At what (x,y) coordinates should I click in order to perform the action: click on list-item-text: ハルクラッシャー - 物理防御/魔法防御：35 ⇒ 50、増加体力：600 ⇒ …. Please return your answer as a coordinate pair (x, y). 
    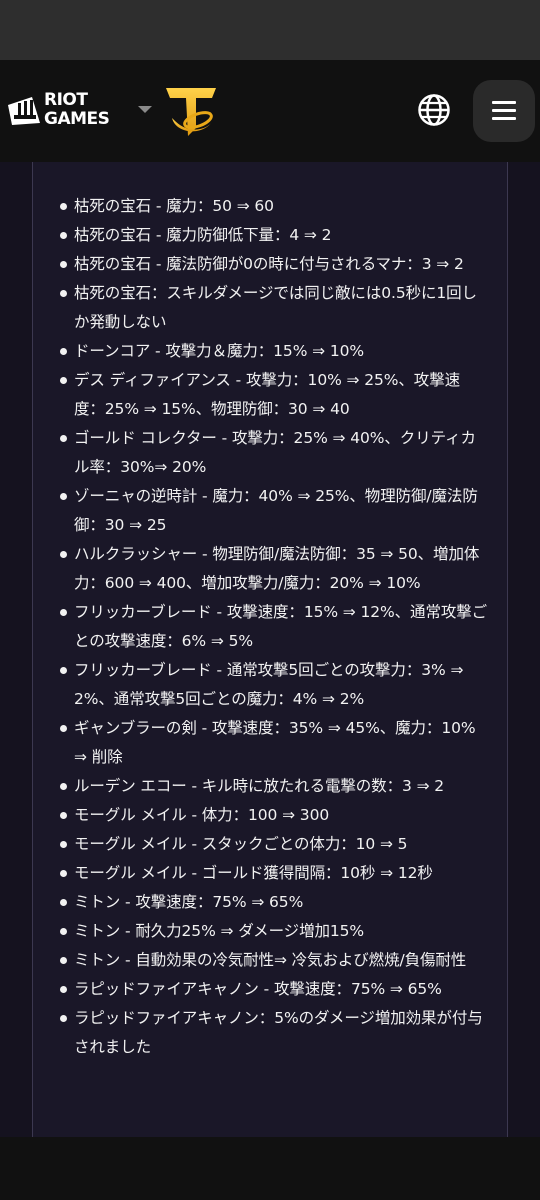
    Looking at the image, I should click on (277, 568).